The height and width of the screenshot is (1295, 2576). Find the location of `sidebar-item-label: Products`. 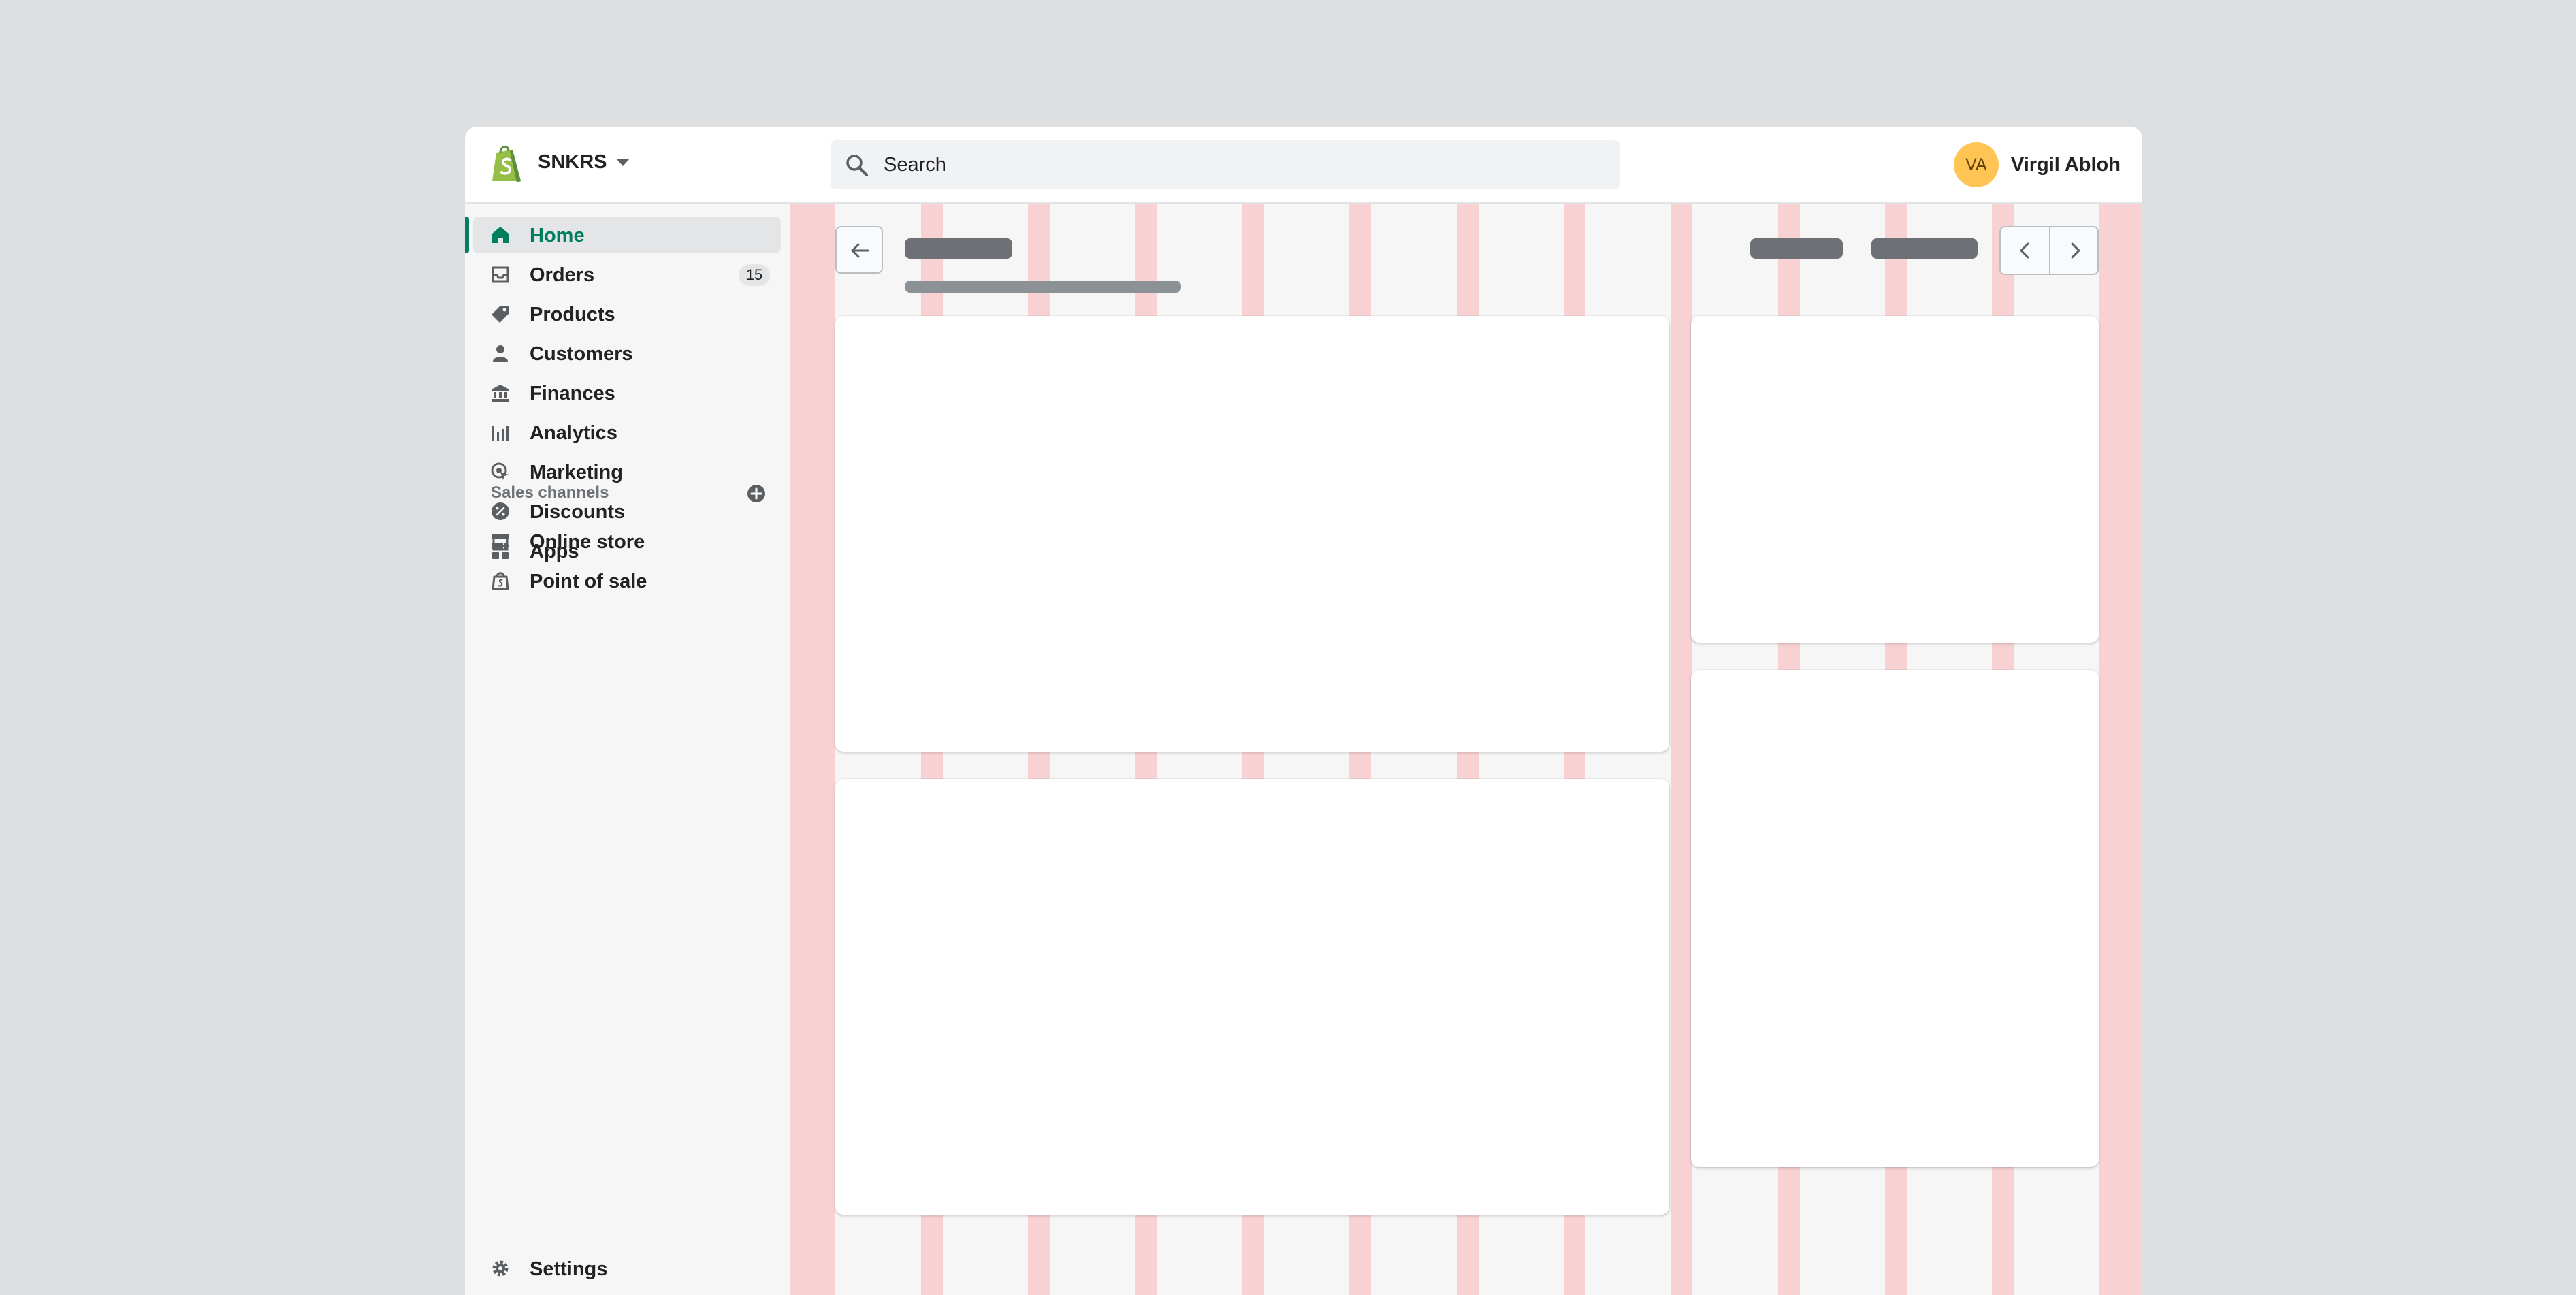

sidebar-item-label: Products is located at coordinates (573, 314).